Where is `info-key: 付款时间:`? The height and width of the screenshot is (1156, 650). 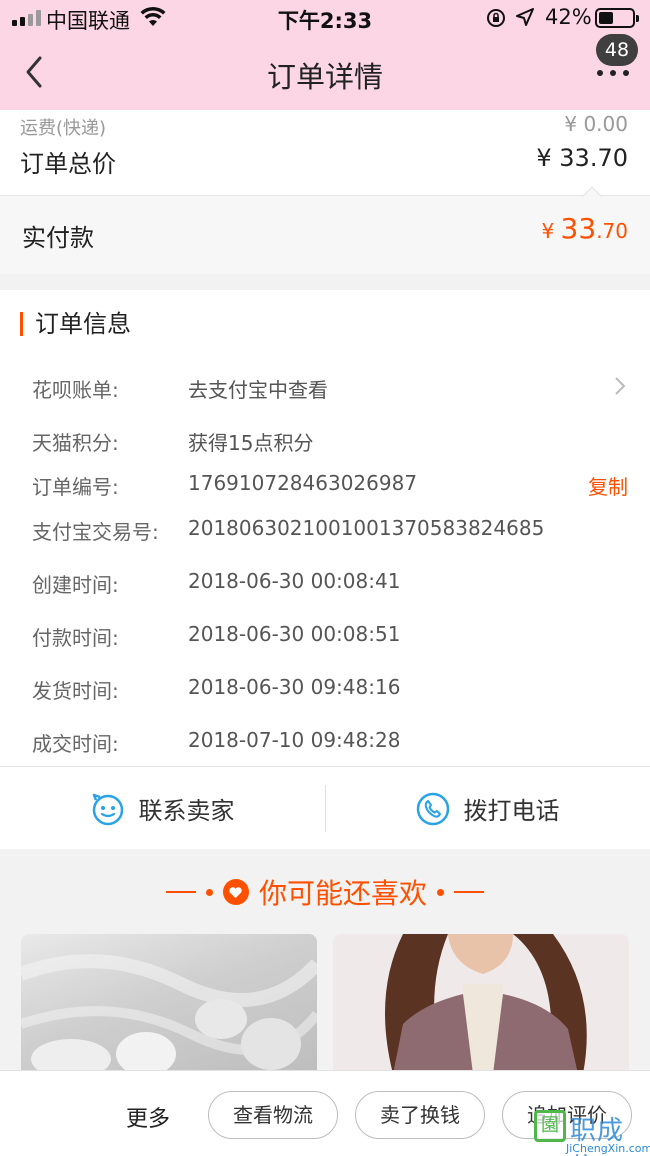
info-key: 付款时间: is located at coordinates (75, 638).